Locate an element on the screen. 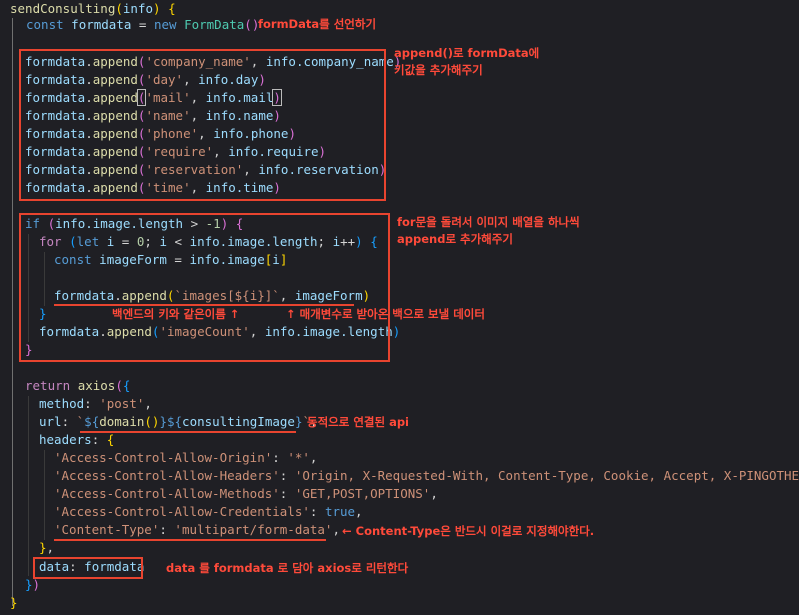 The width and height of the screenshot is (799, 615). data-highlight-box is located at coordinates (88, 568).